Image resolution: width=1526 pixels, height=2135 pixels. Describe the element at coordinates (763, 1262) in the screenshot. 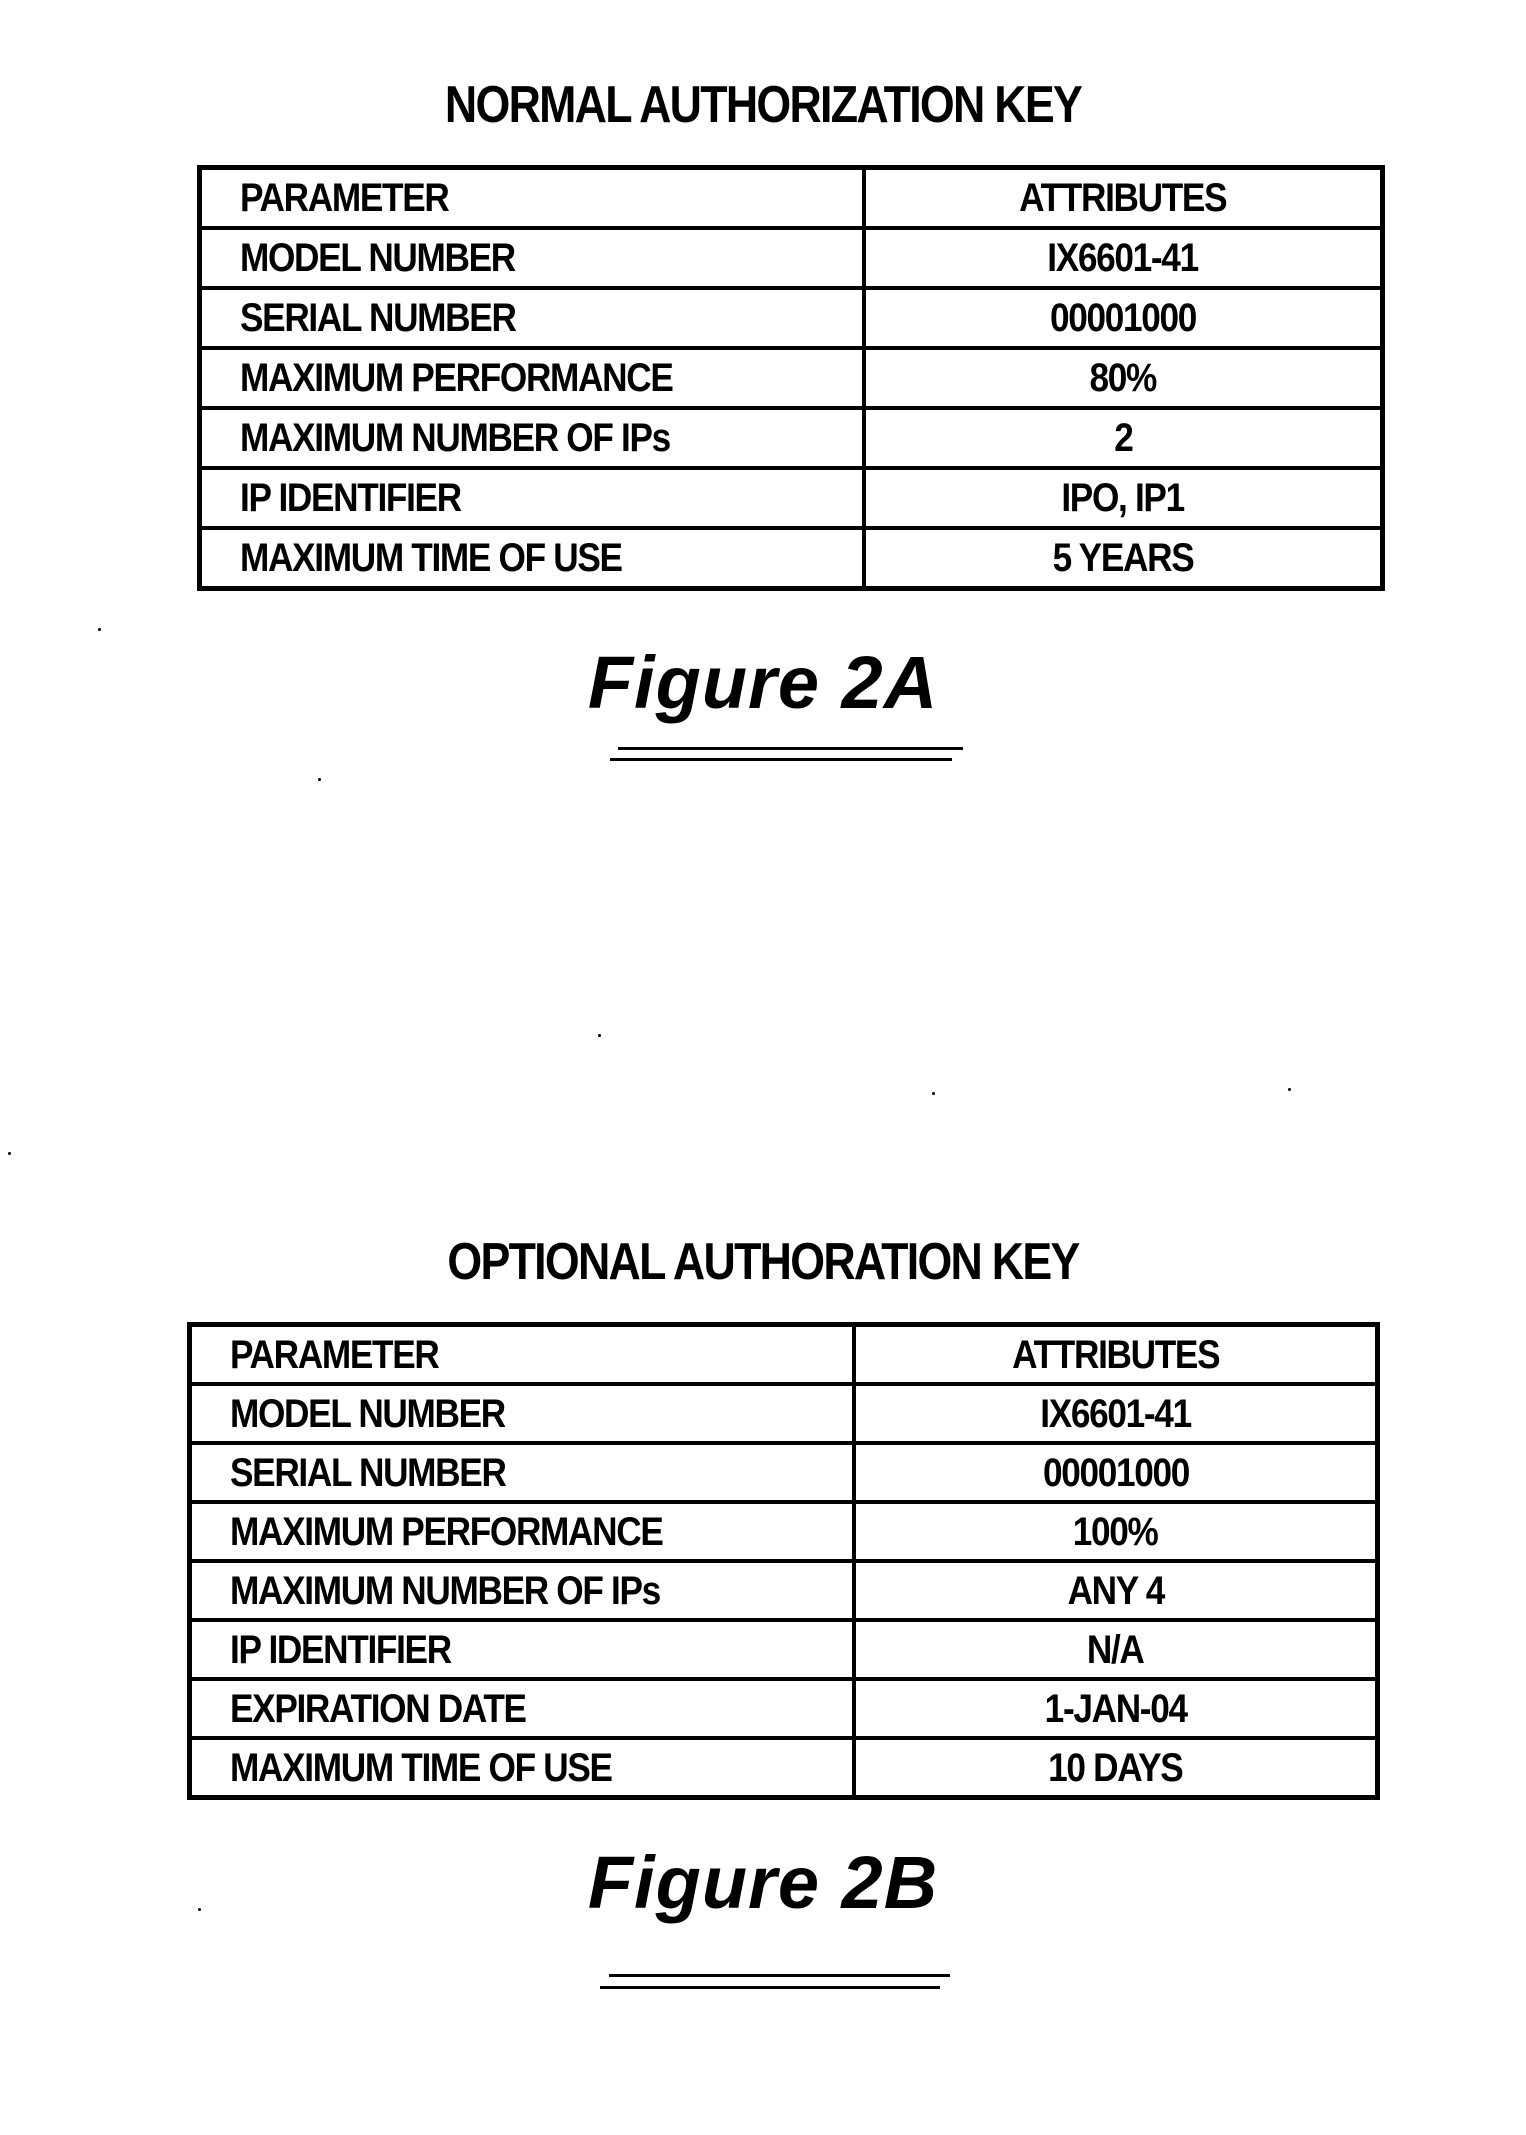

I see `optional-authoration-key-title: OPTIONAL AUTHORATION KEY` at that location.